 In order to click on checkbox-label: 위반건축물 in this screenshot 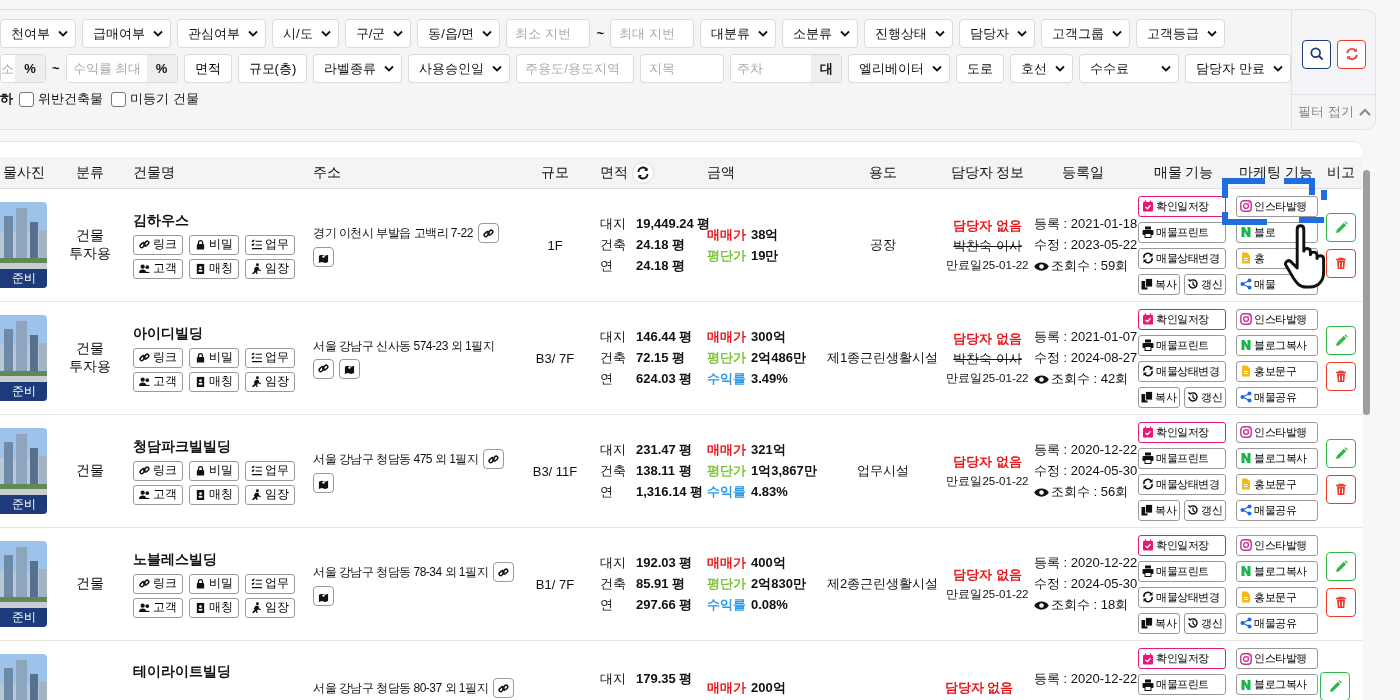, I will do `click(70, 99)`.